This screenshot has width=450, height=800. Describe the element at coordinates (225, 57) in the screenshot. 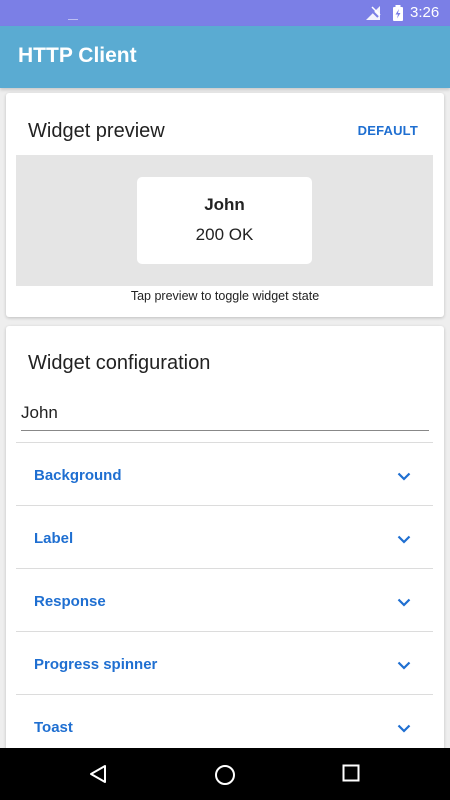

I see `app-bar: HTTP Client` at that location.